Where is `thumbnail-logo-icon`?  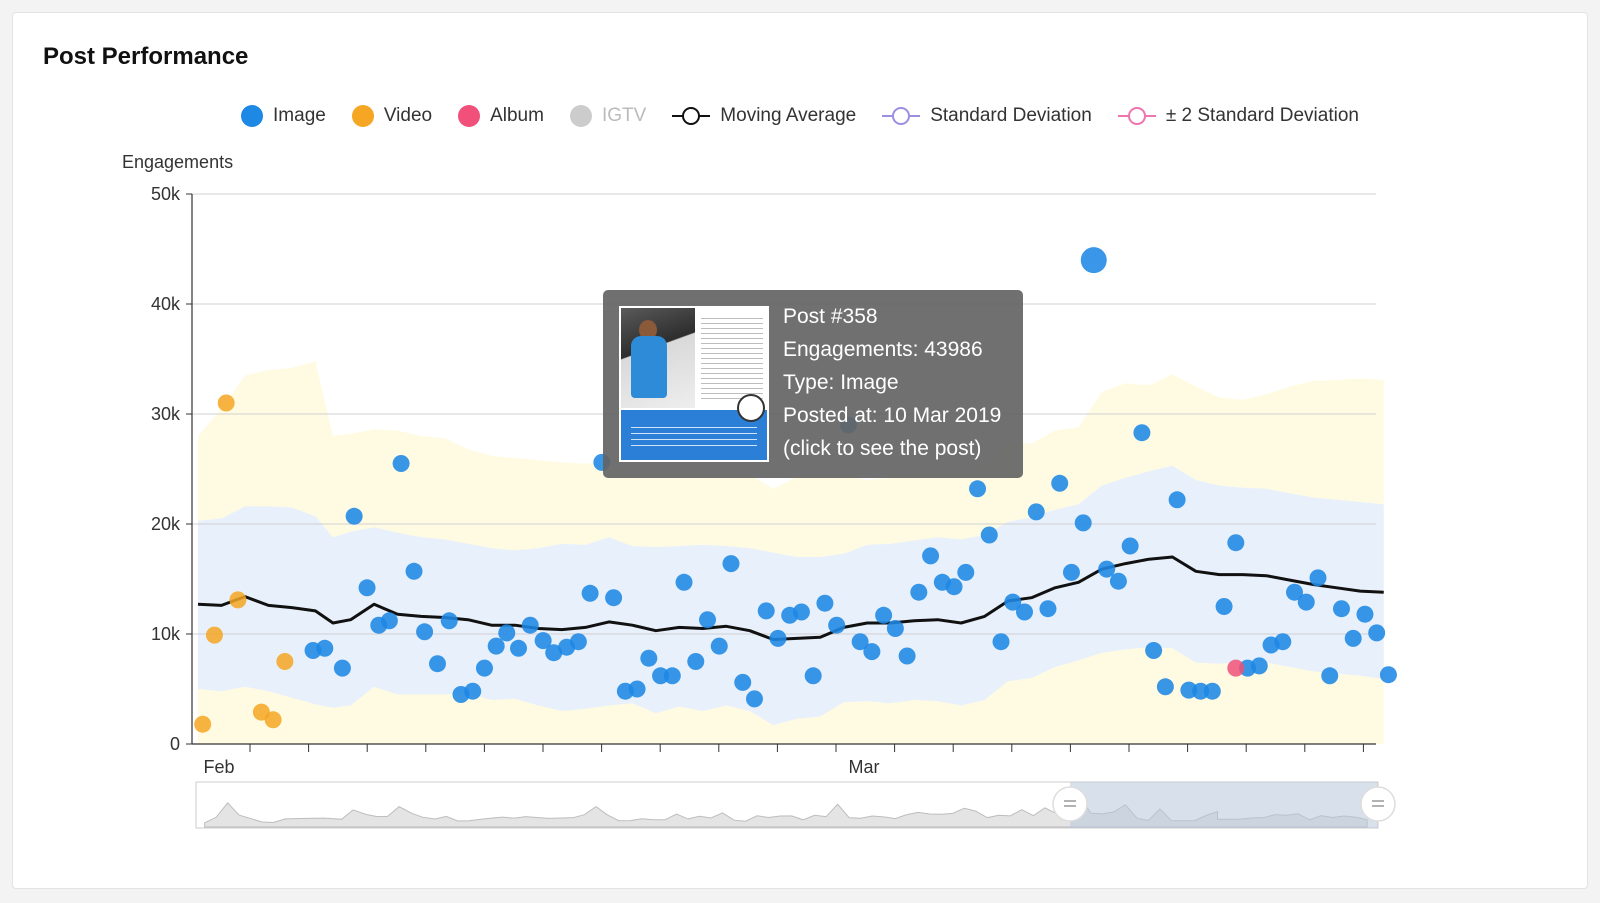 thumbnail-logo-icon is located at coordinates (751, 408).